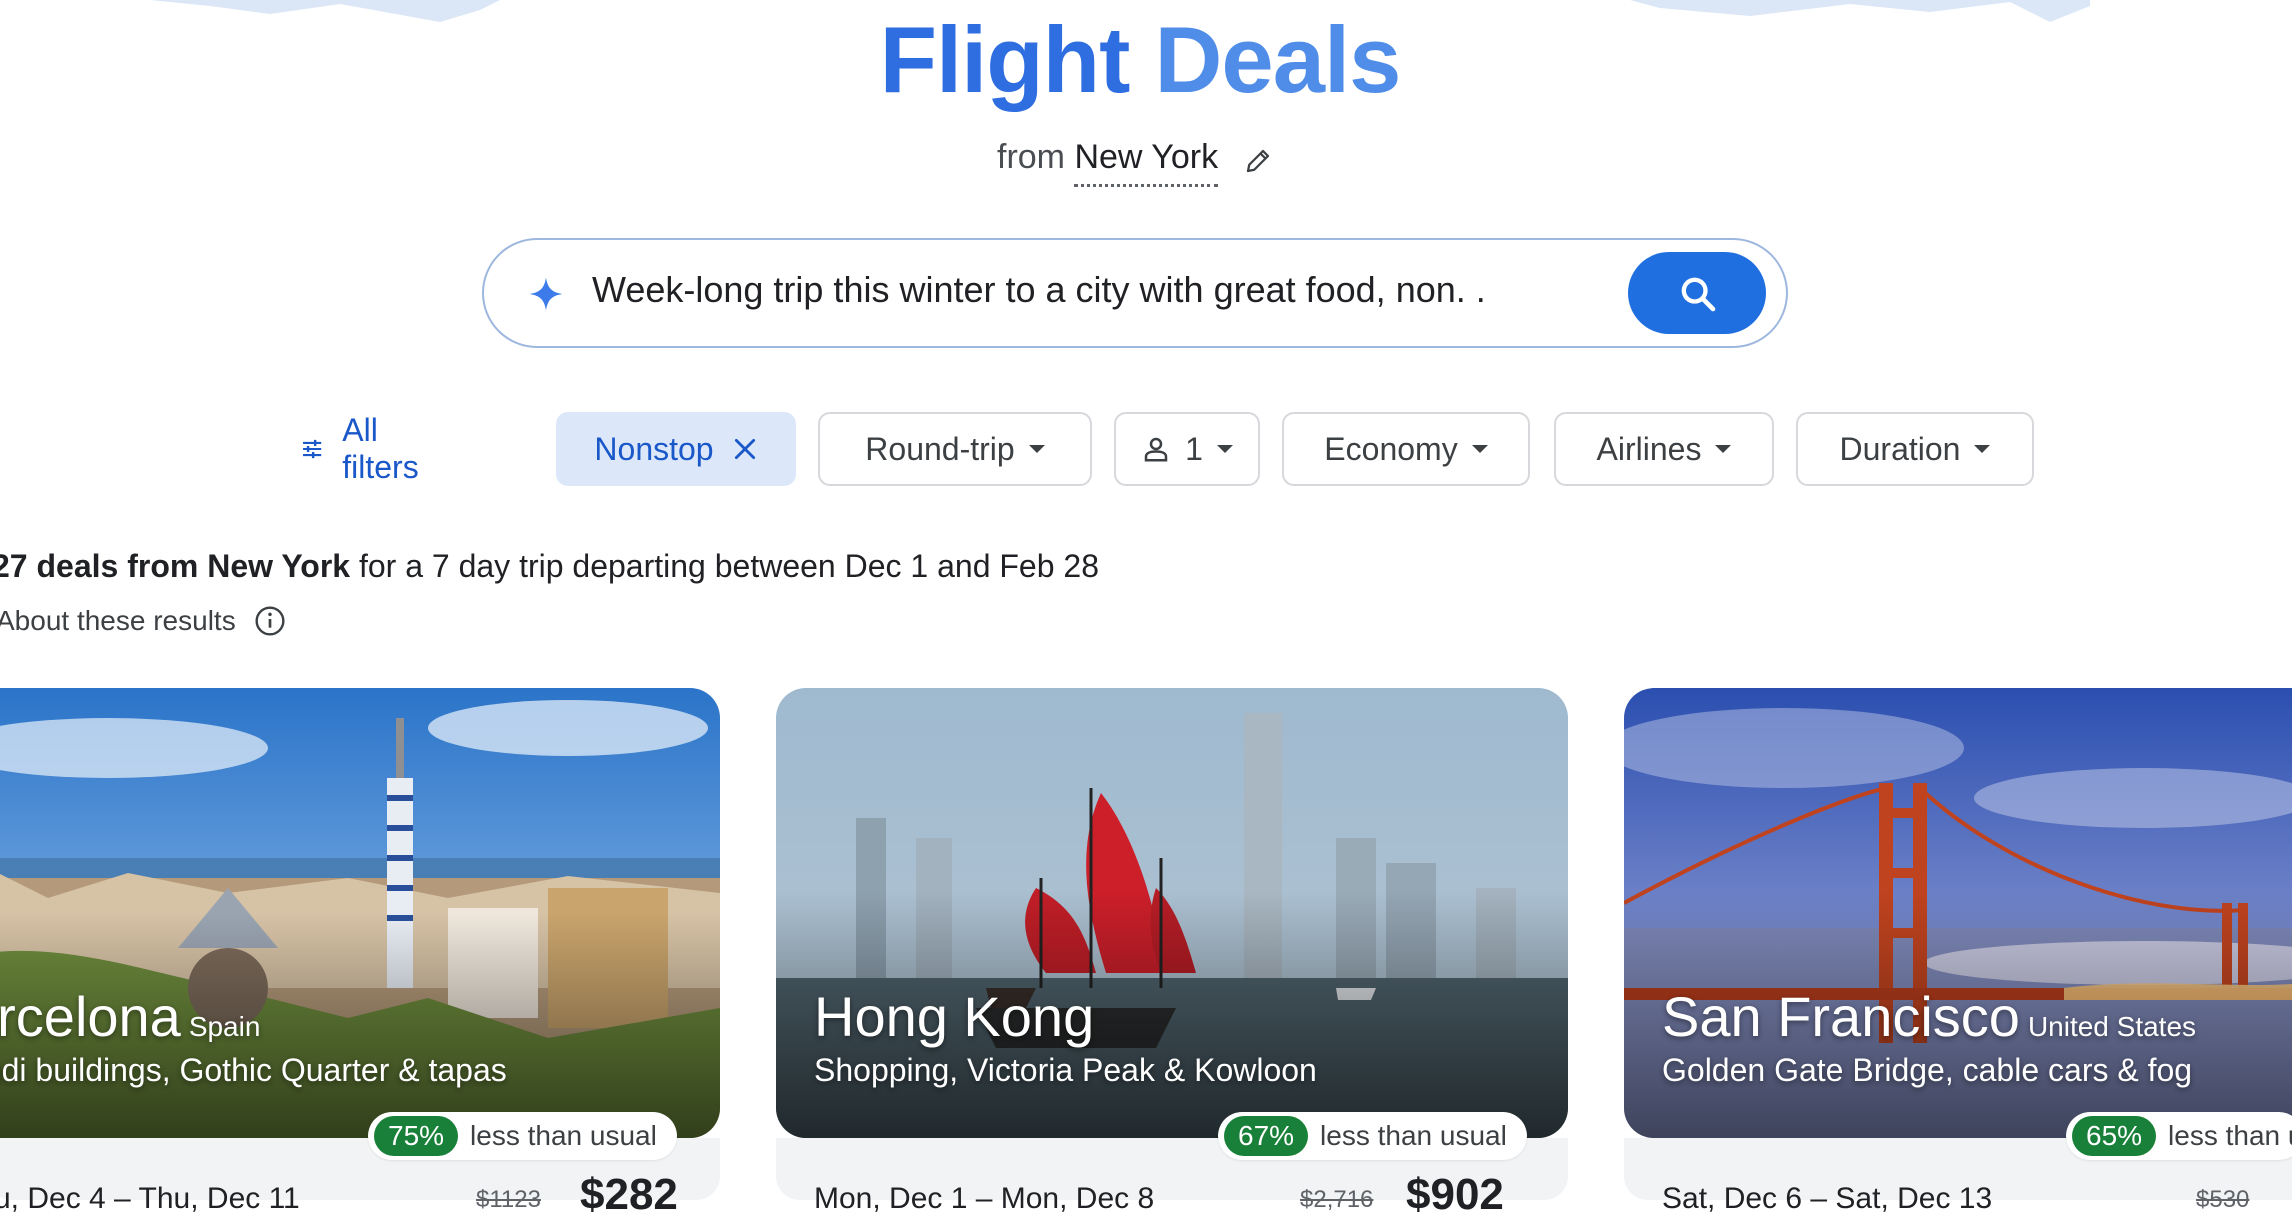  Describe the element at coordinates (253, 1070) in the screenshot. I see `city-tagline: audi buildings, Gothic Quarter & tapas` at that location.